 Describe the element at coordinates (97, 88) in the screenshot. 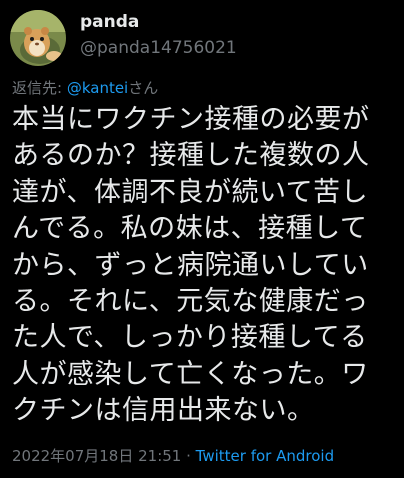

I see `reply-mention-link: @kantei` at that location.